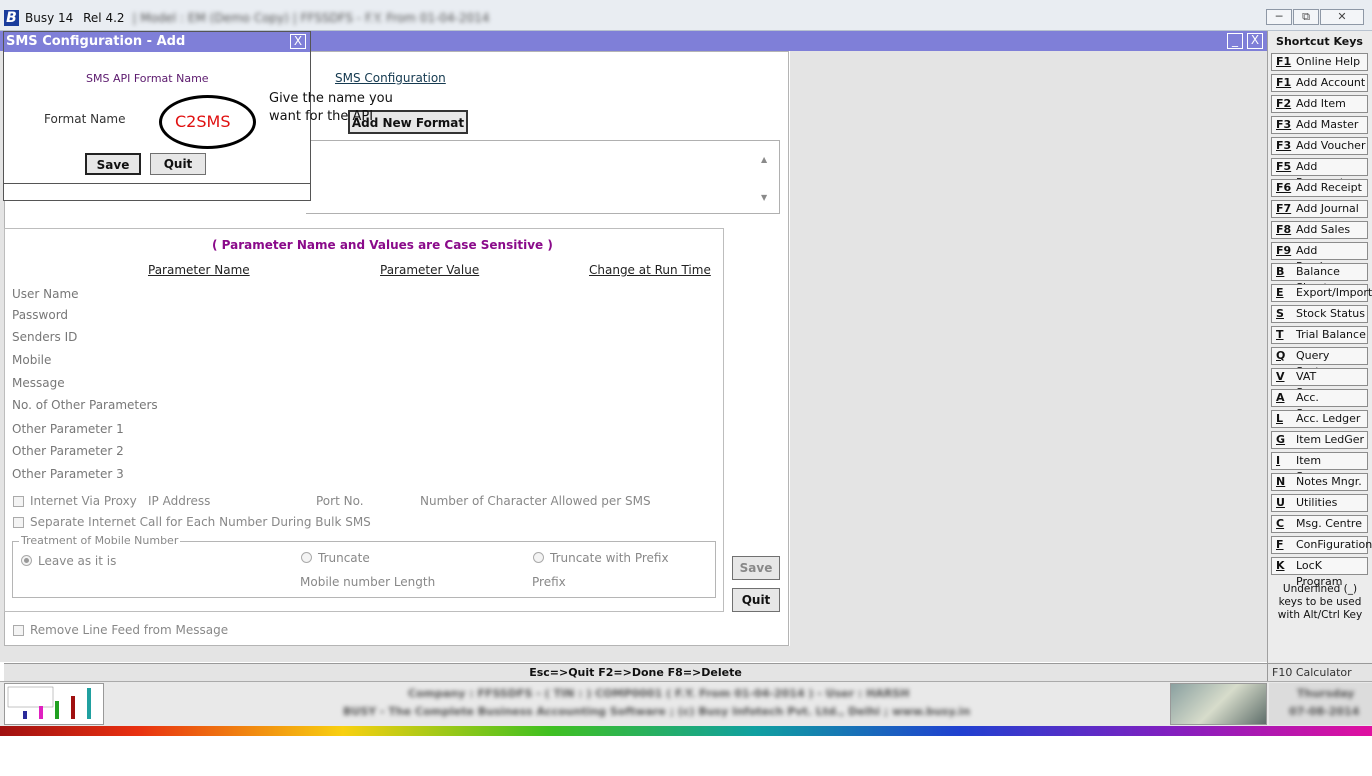 Image resolution: width=1372 pixels, height=776 pixels. I want to click on shortcut-item: C Msg. Centre, so click(1319, 524).